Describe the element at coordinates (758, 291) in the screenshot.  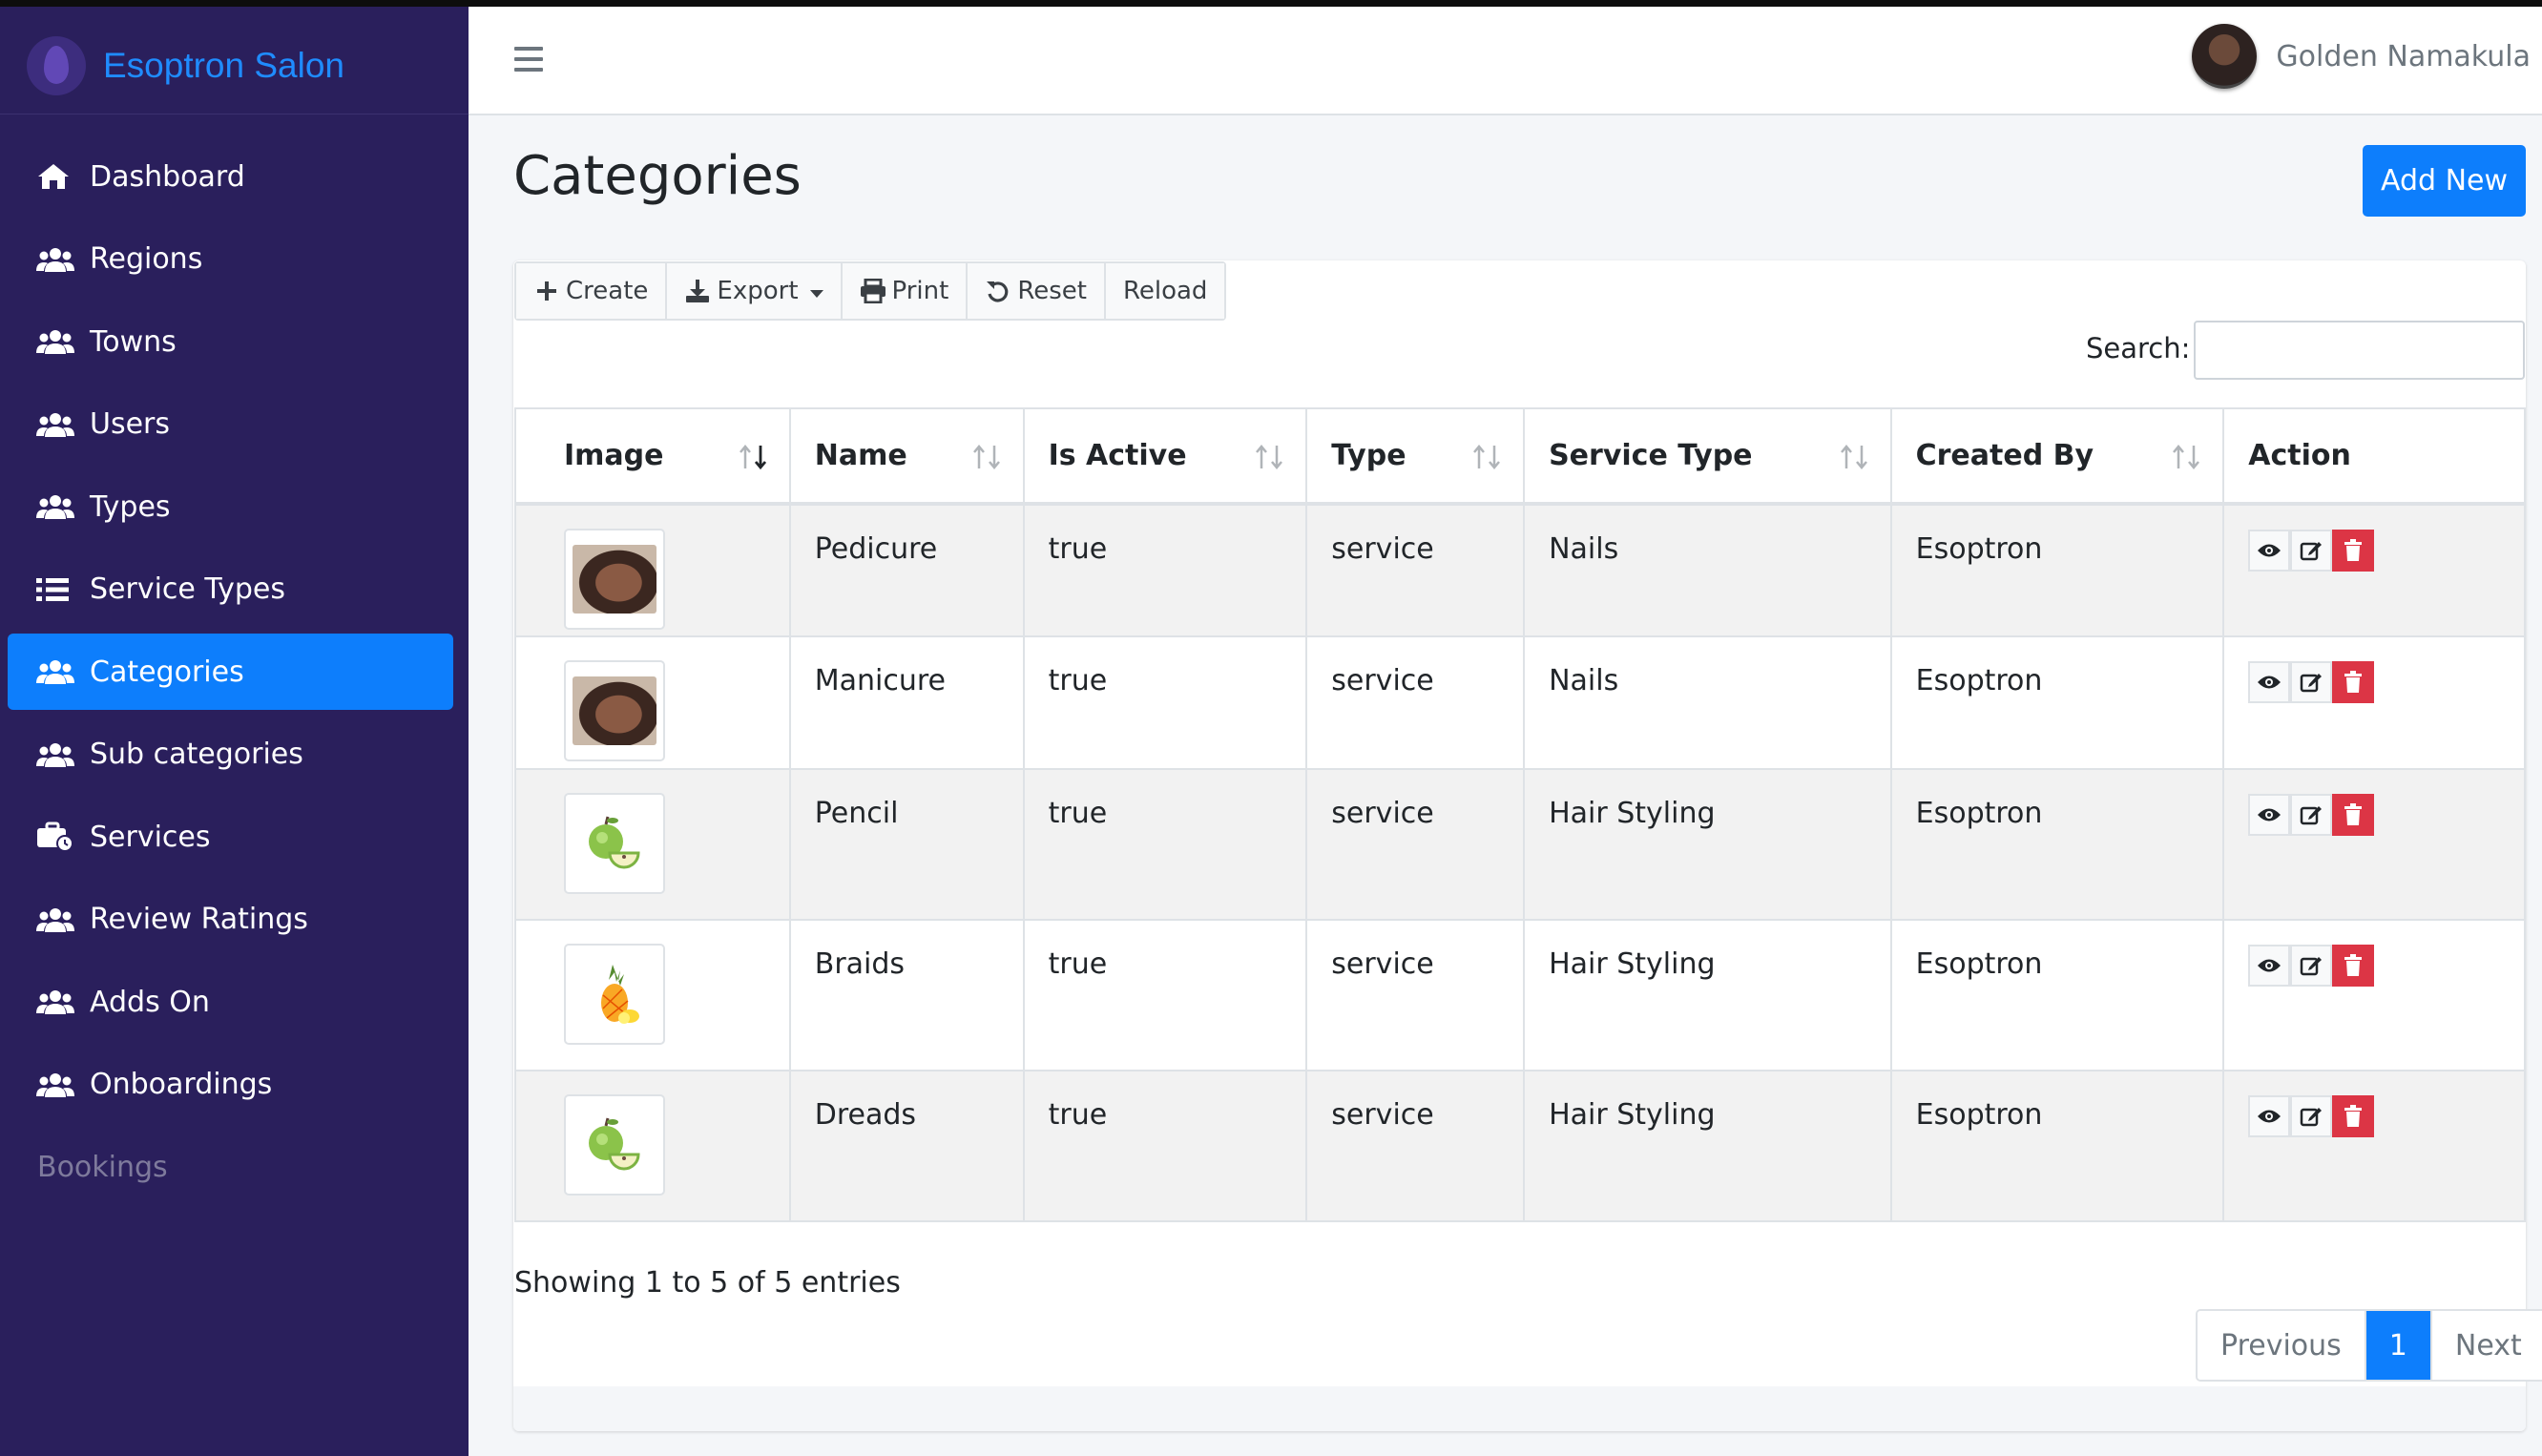
I see `export-label: Export` at that location.